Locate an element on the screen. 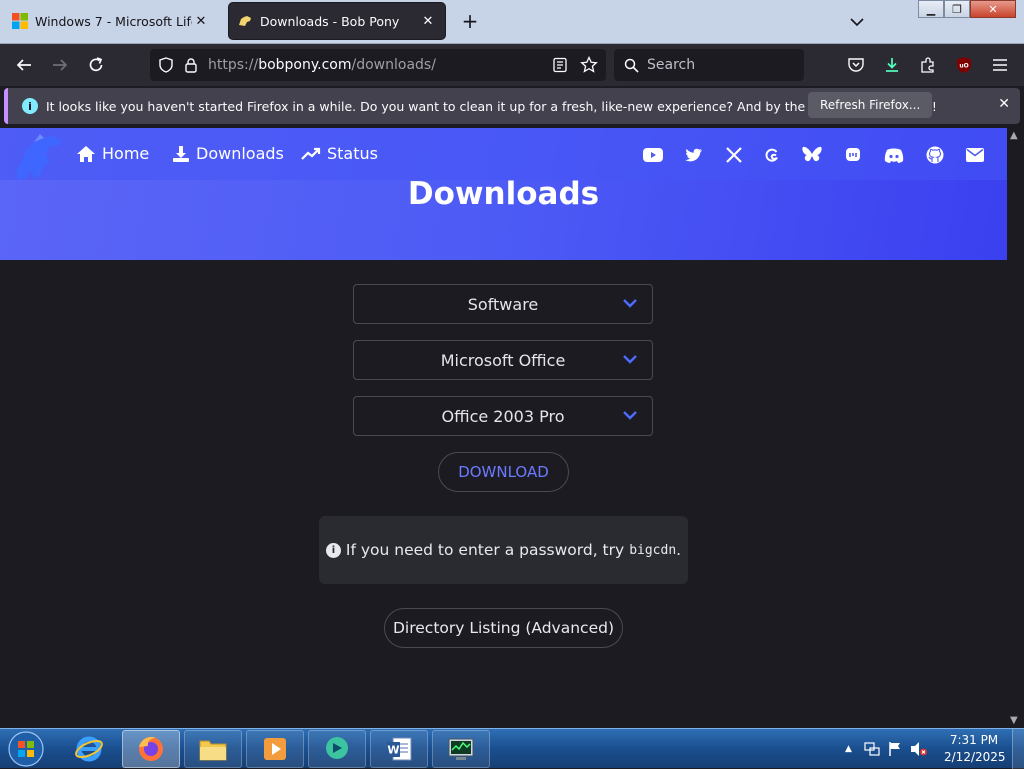  back-arrow-icon is located at coordinates (23, 65).